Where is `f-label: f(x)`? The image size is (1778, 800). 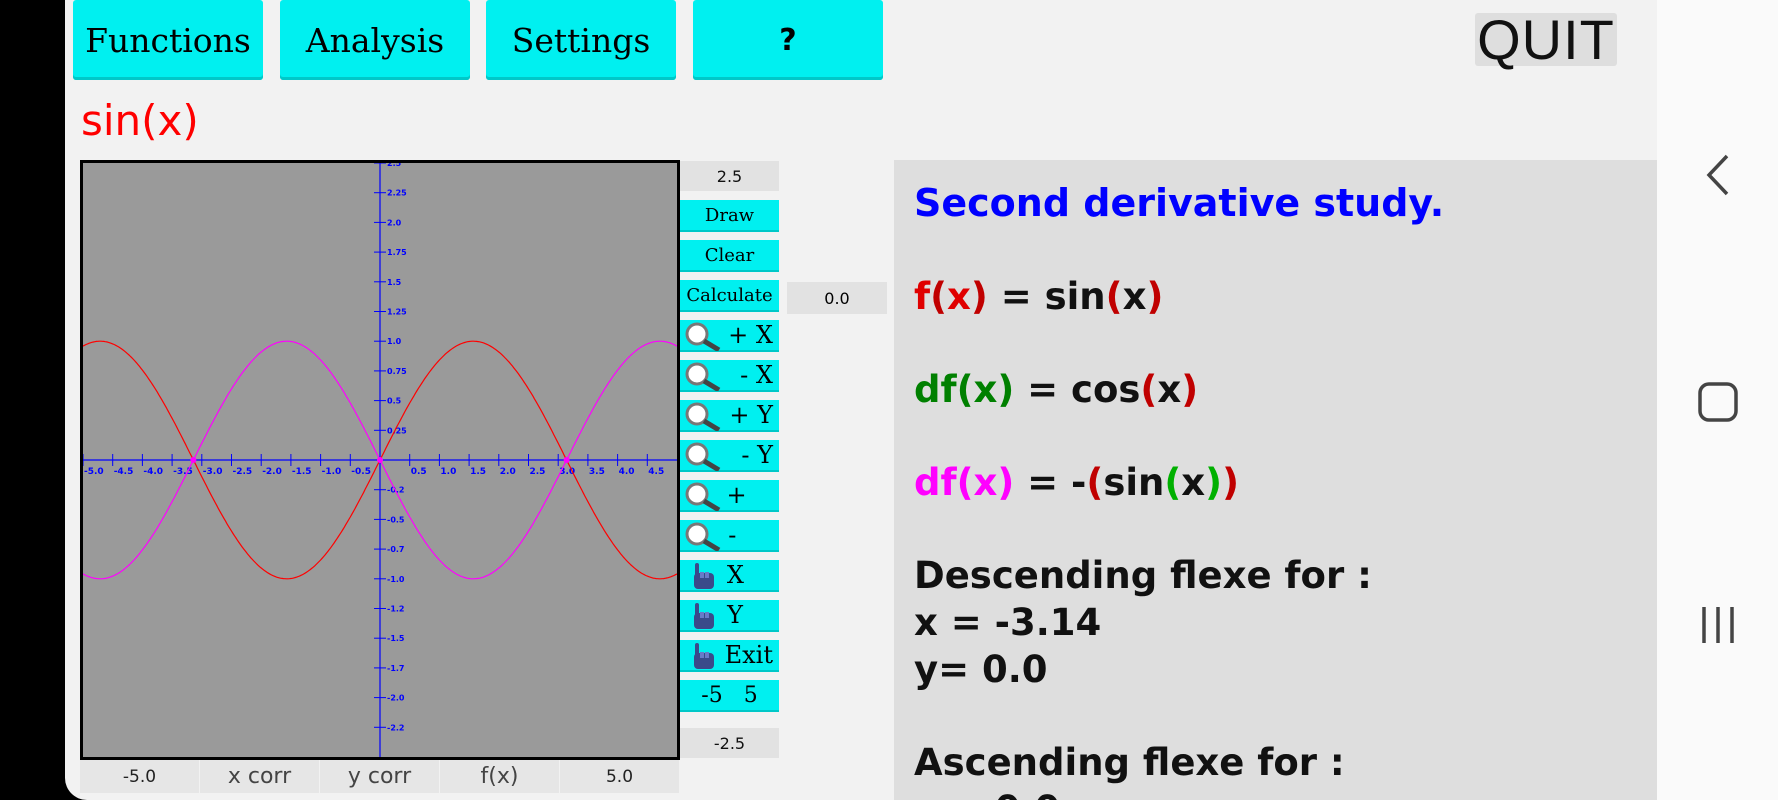 f-label: f(x) is located at coordinates (951, 296).